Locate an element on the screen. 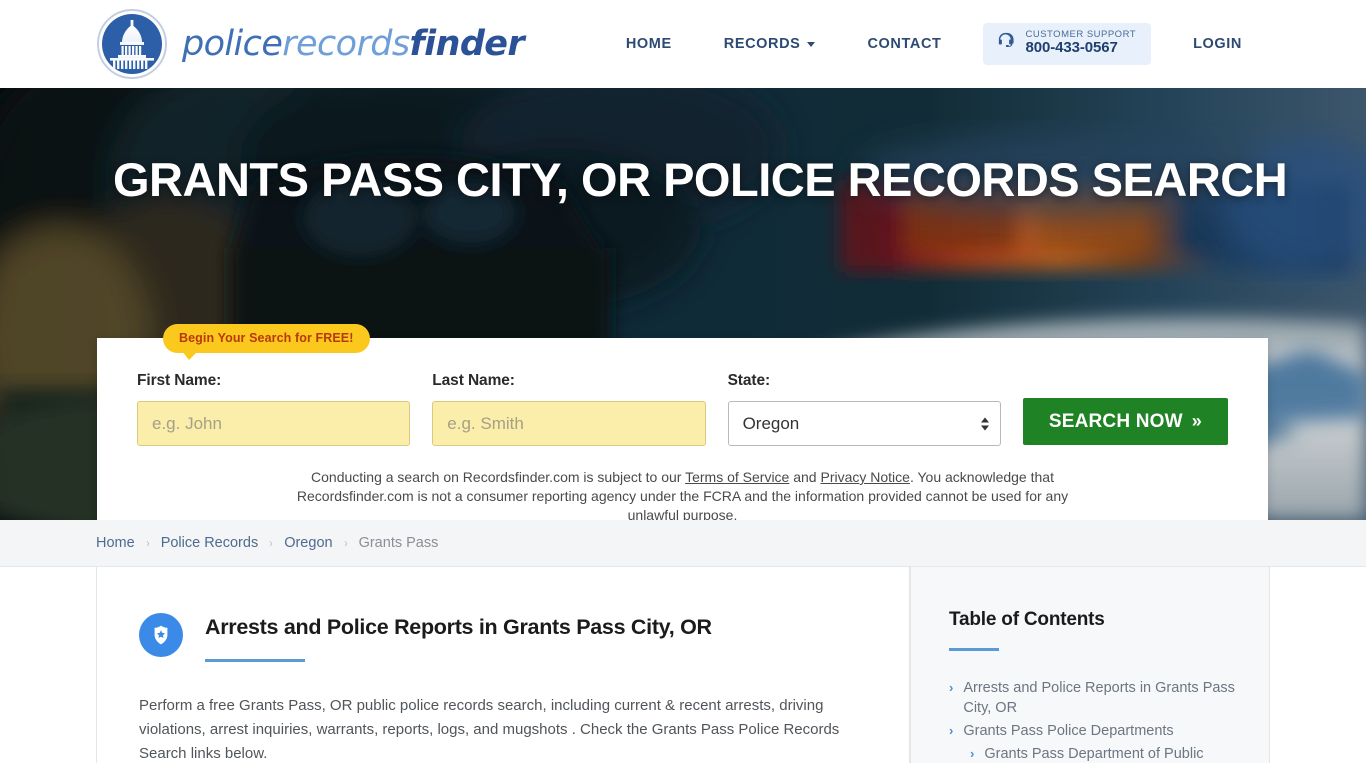  breadcrumb-item-police-records: Police Records is located at coordinates (210, 543).